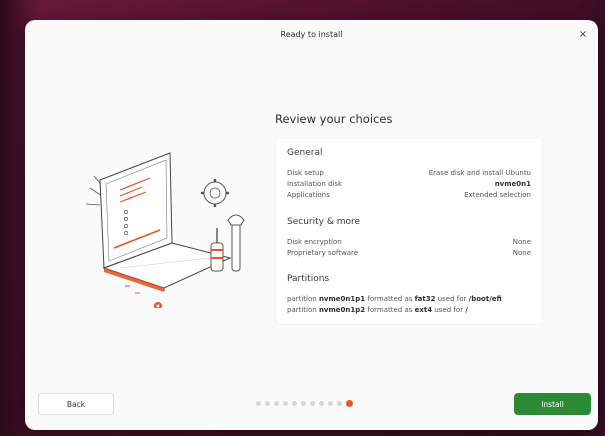  Describe the element at coordinates (334, 119) in the screenshot. I see `review-heading: Review your choices` at that location.